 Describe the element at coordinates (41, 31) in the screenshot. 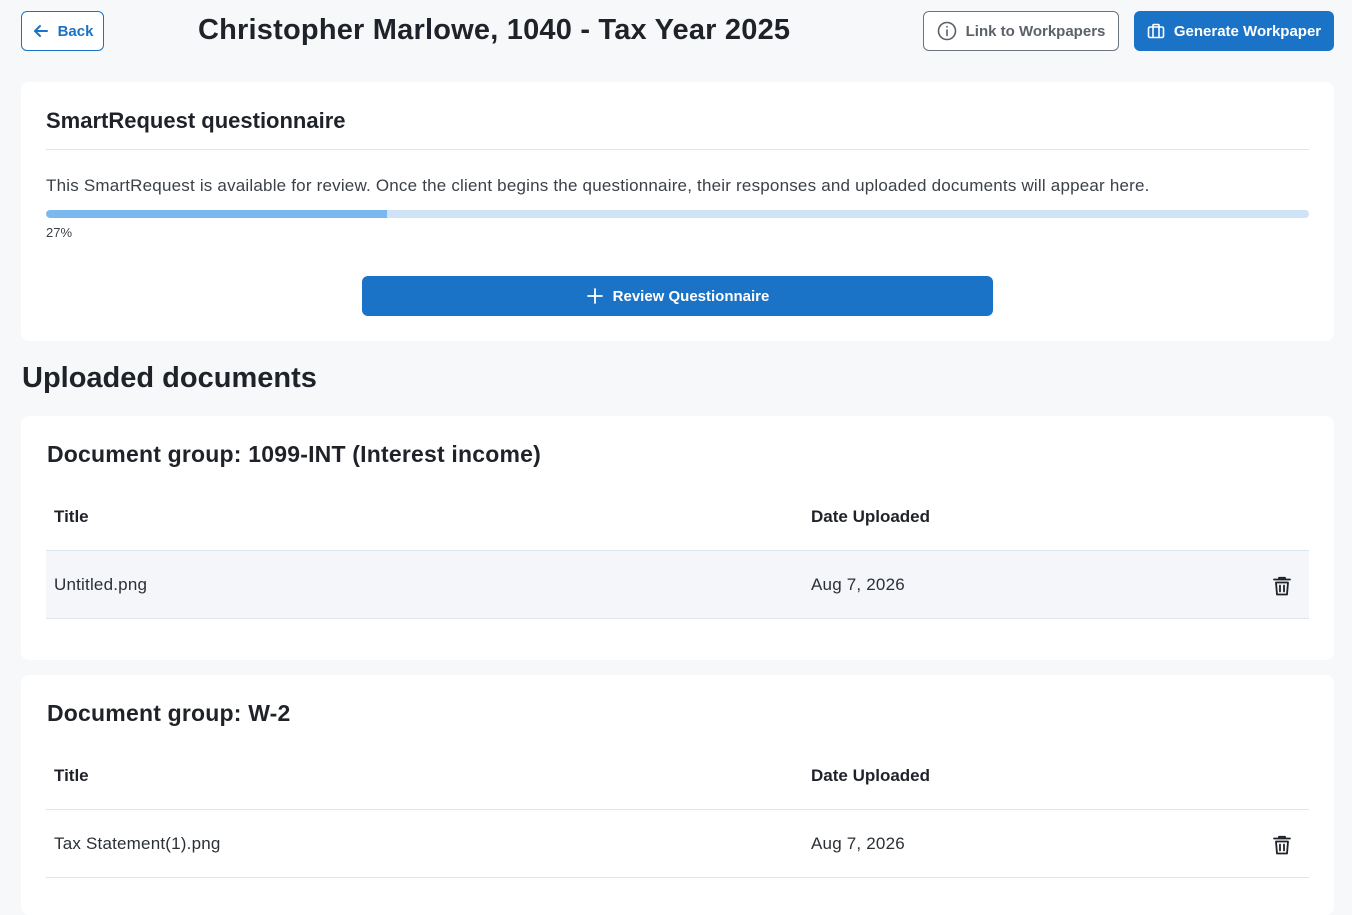

I see `arrow-left-icon` at that location.